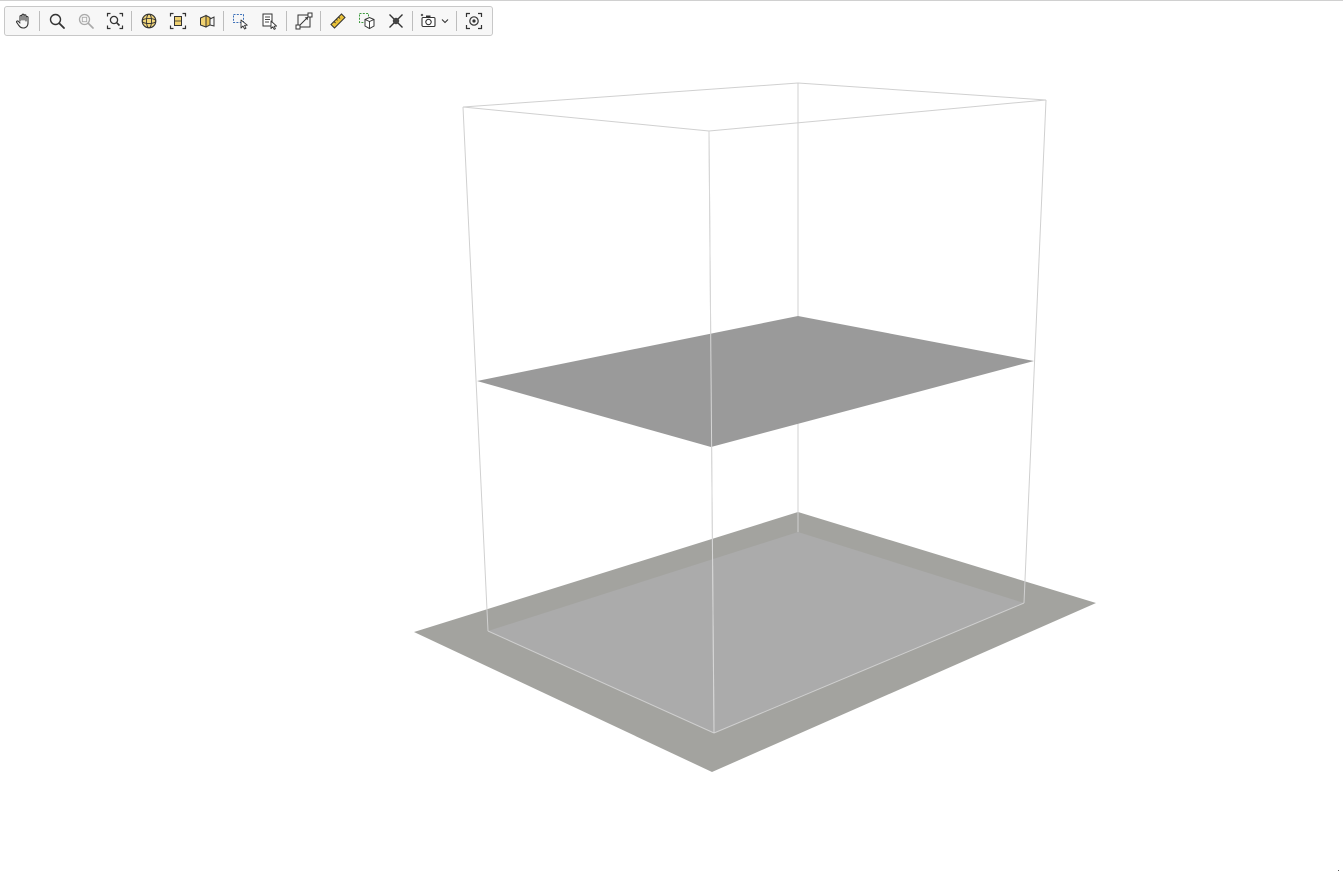  I want to click on isolate-button, so click(367, 21).